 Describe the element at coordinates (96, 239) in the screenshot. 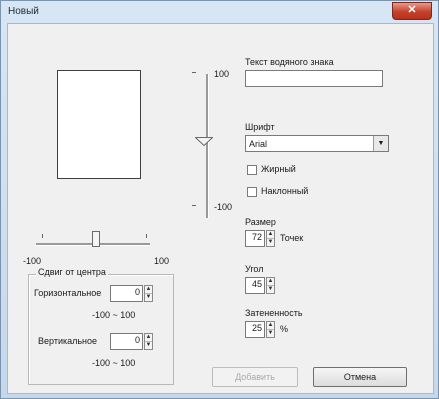

I see `horizontal-slider-thumb` at that location.